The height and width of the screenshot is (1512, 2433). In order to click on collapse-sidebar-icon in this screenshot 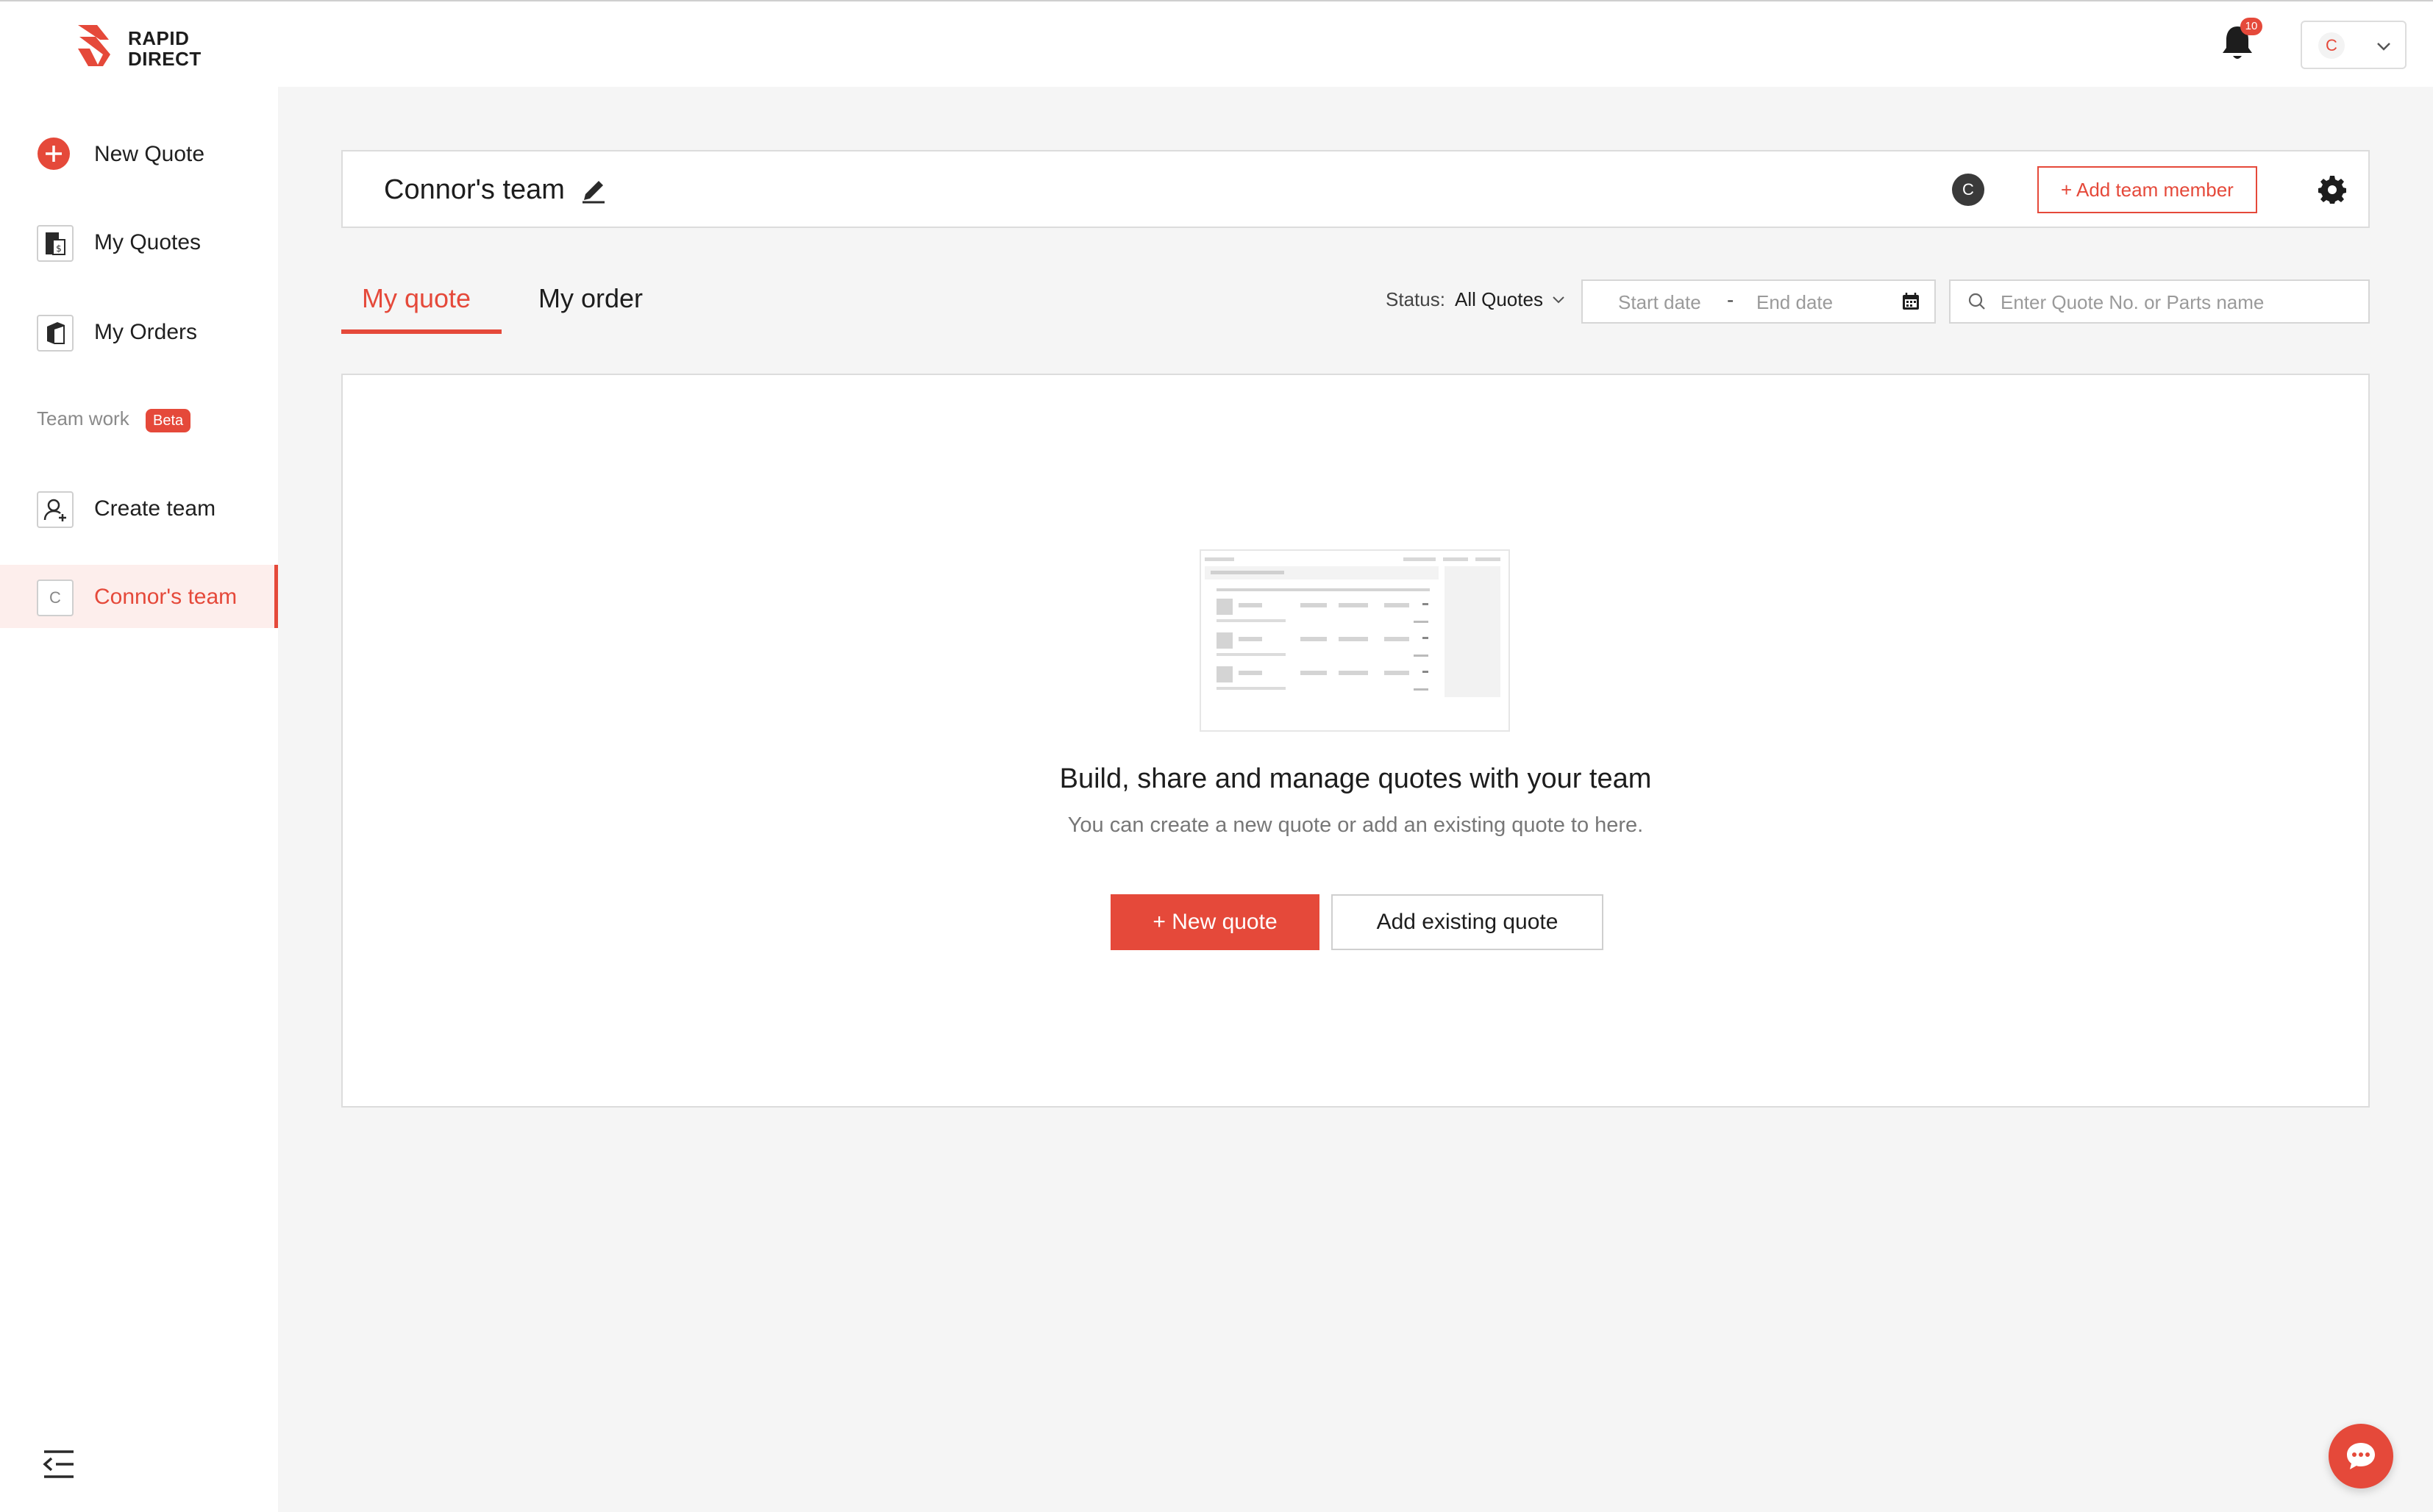, I will do `click(58, 1464)`.